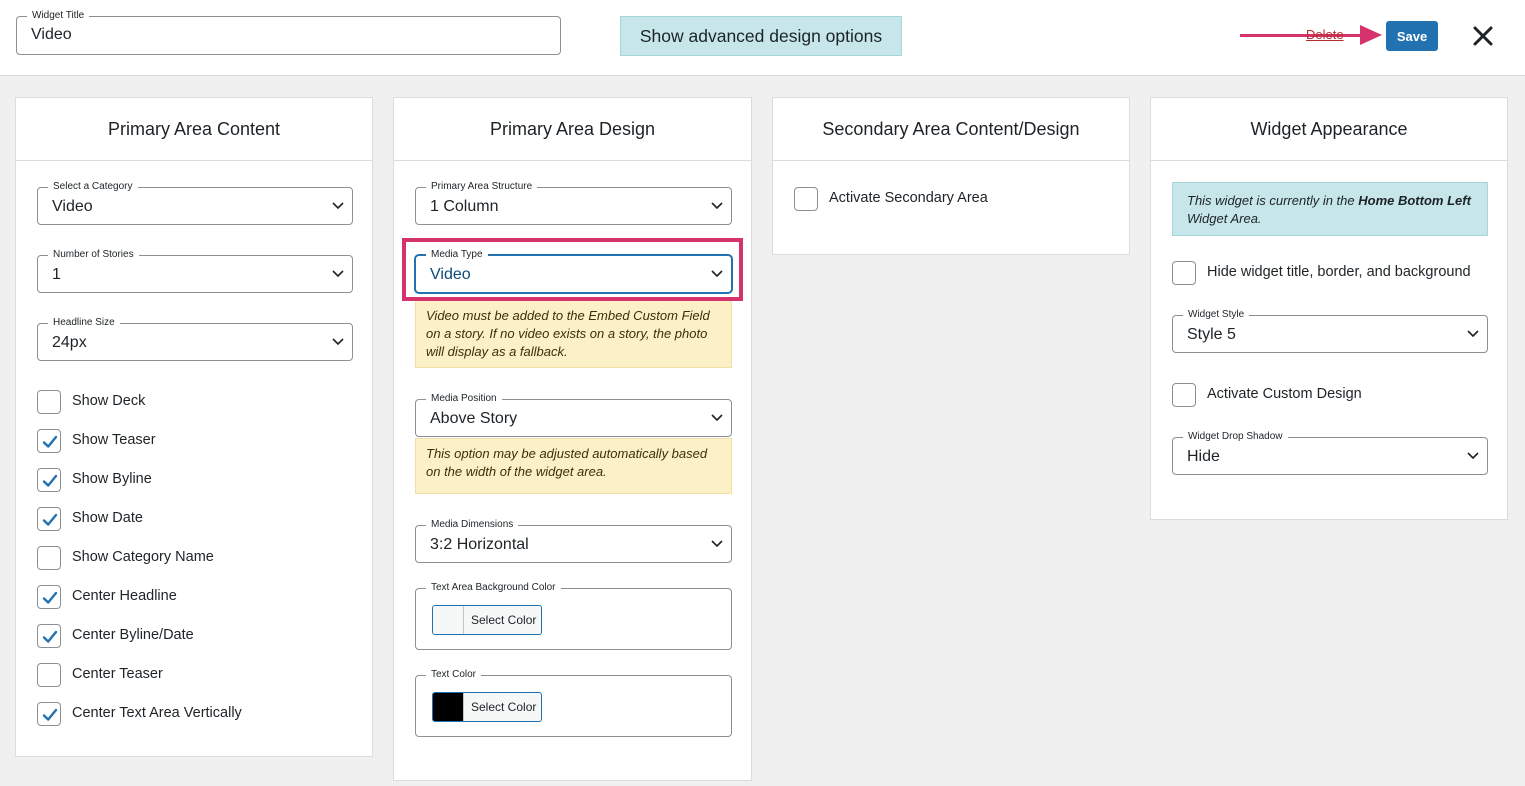  Describe the element at coordinates (49, 675) in the screenshot. I see `center-teaser-checkbox` at that location.